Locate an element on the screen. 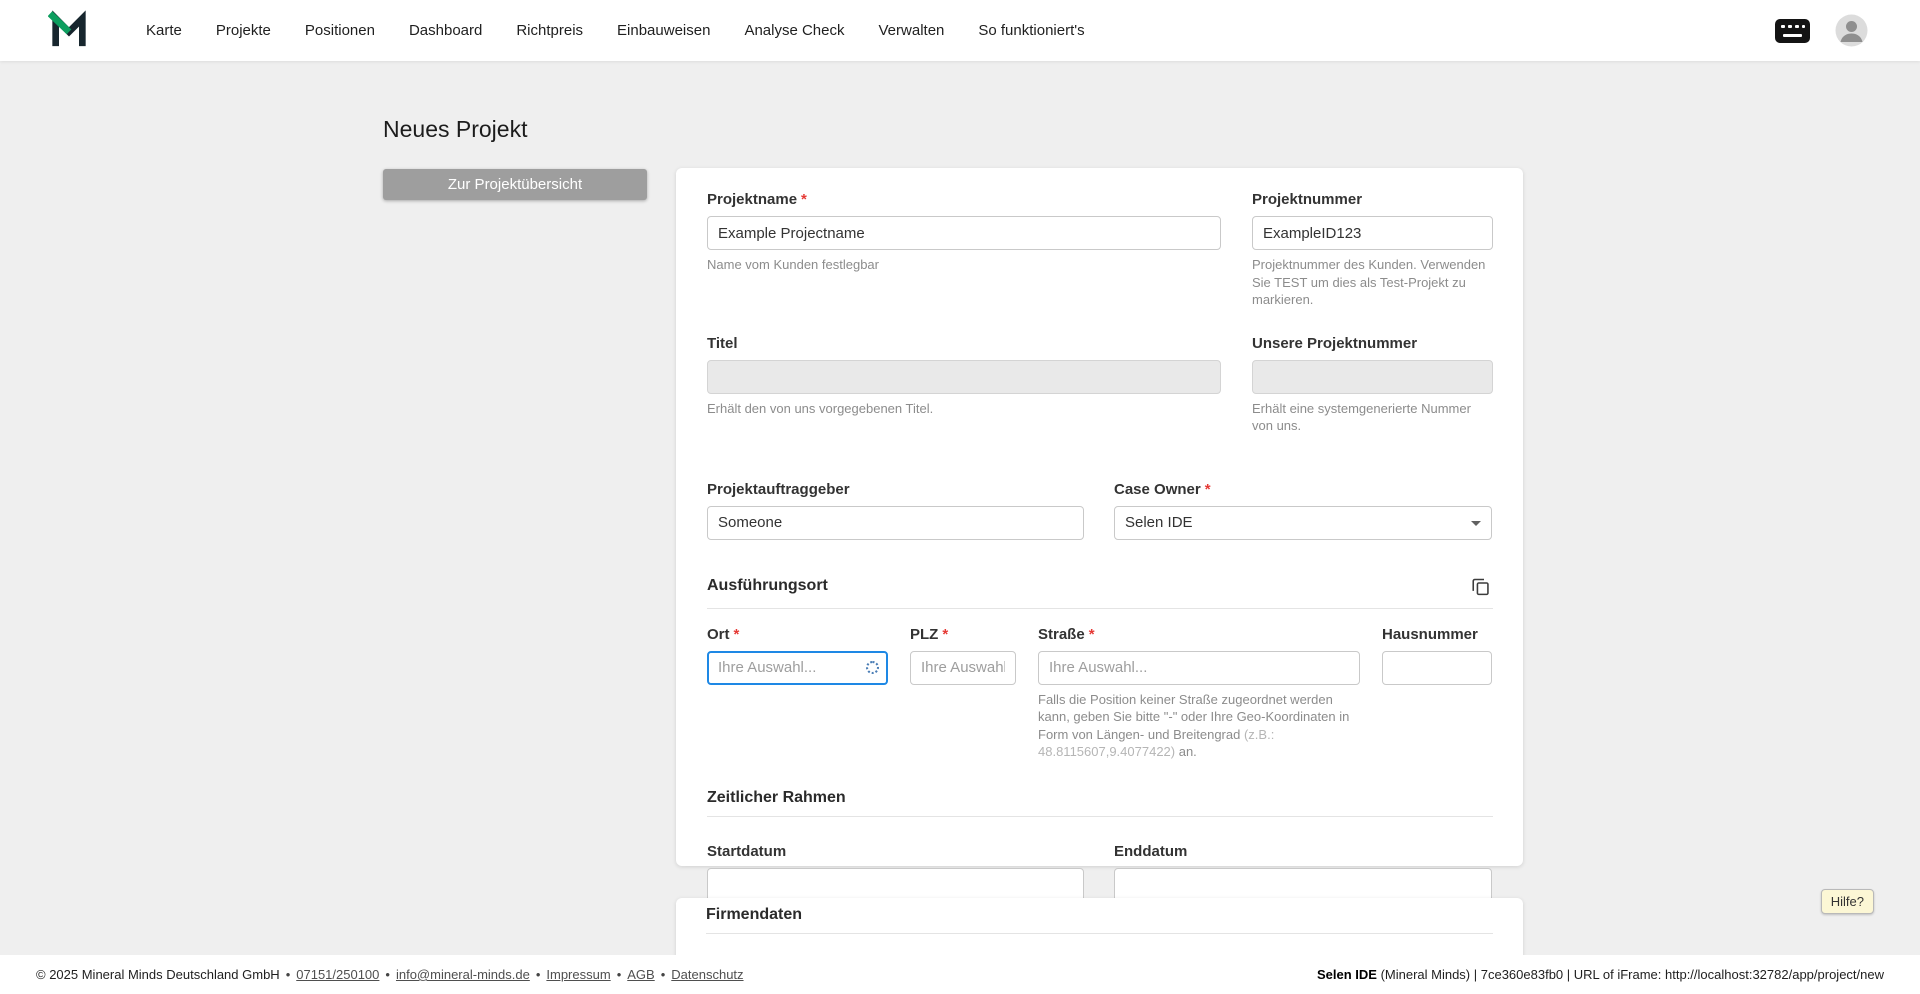 The width and height of the screenshot is (1920, 994). chevron-down-icon is located at coordinates (1476, 523).